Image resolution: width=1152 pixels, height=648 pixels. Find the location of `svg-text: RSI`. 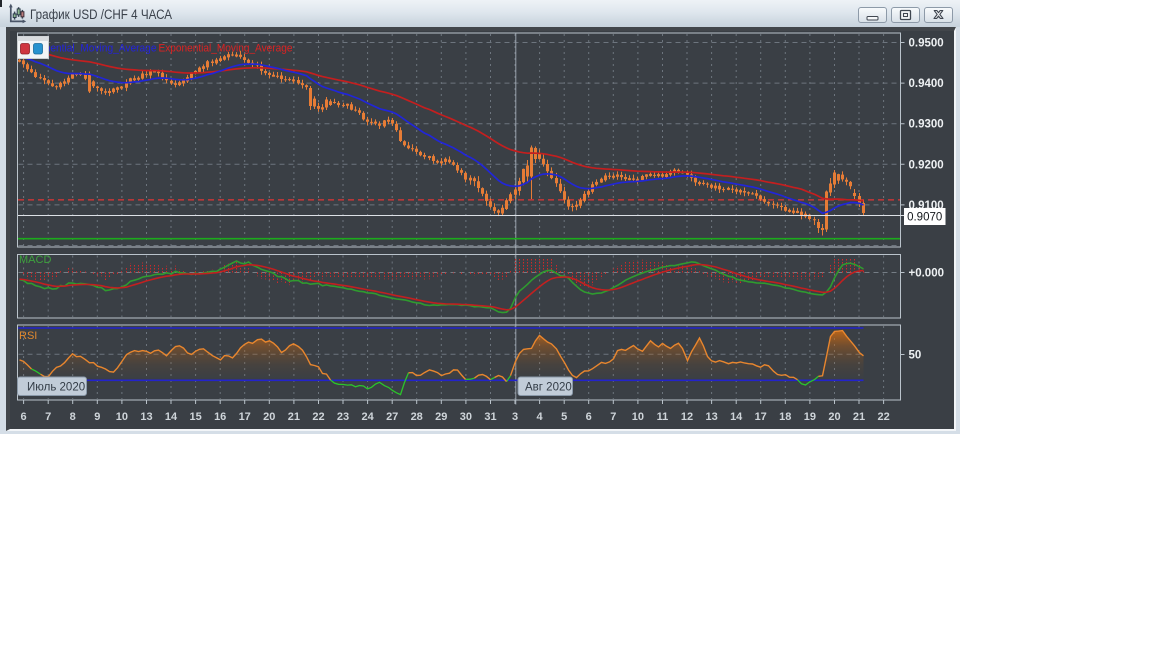

svg-text: RSI is located at coordinates (28, 336).